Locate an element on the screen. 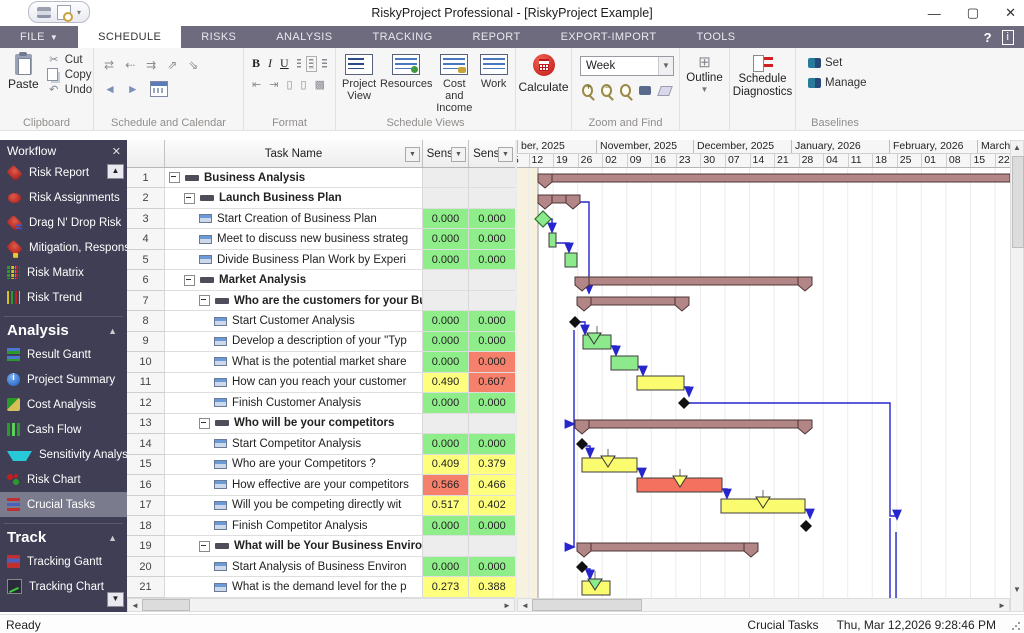 The image size is (1024, 633). gantt-v-scrollbar-thumb is located at coordinates (1018, 202).